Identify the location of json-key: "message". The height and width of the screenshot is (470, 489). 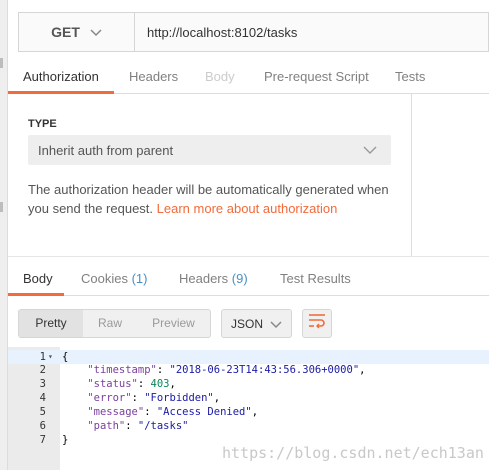
(116, 412).